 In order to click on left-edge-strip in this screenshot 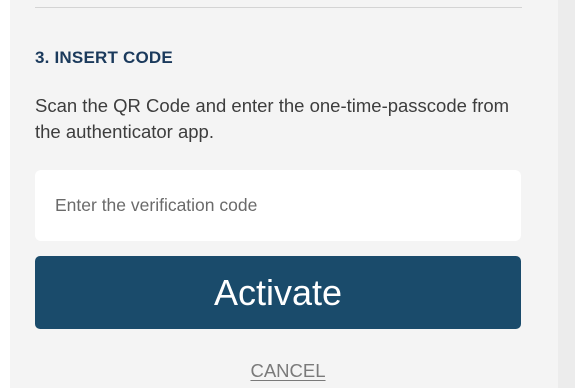, I will do `click(5, 194)`.